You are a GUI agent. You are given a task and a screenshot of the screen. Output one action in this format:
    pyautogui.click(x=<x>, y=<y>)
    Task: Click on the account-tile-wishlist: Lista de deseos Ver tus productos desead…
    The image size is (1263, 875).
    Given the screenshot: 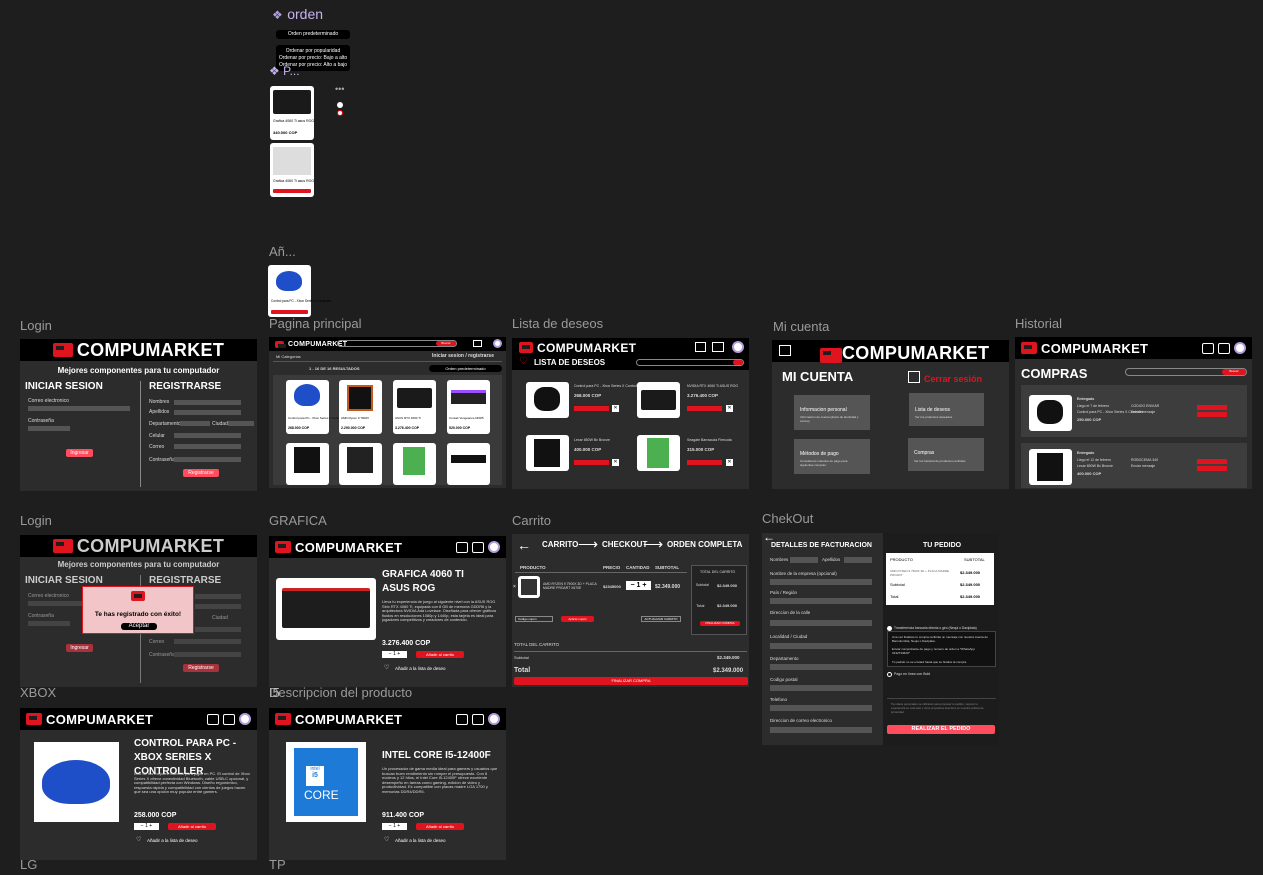 What is the action you would take?
    pyautogui.click(x=946, y=409)
    